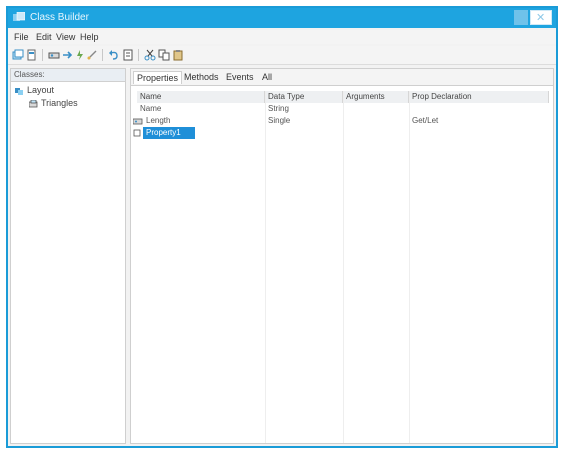 The image size is (564, 452). What do you see at coordinates (158, 120) in the screenshot?
I see `row-name: Length` at bounding box center [158, 120].